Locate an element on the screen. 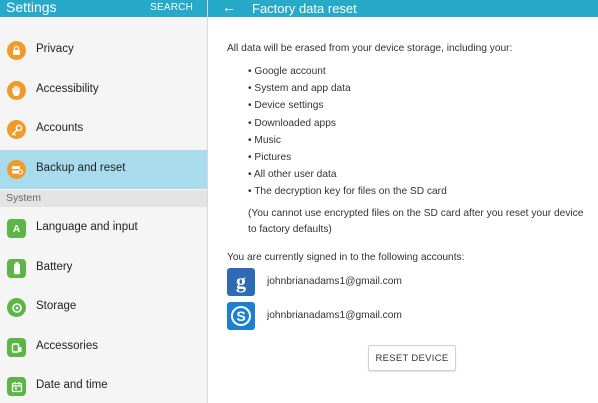 The width and height of the screenshot is (598, 403). privacy-icon is located at coordinates (16, 50).